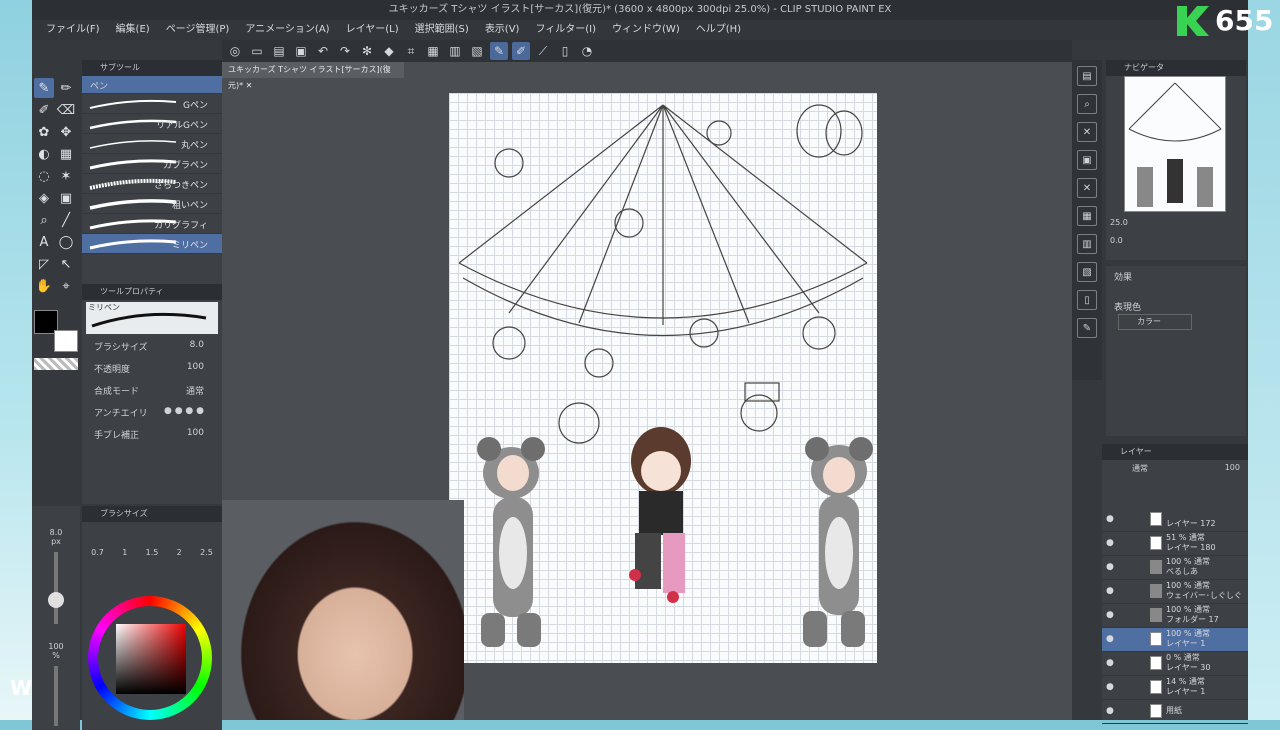  I want to click on gradient-tool-icon: ▣, so click(66, 198).